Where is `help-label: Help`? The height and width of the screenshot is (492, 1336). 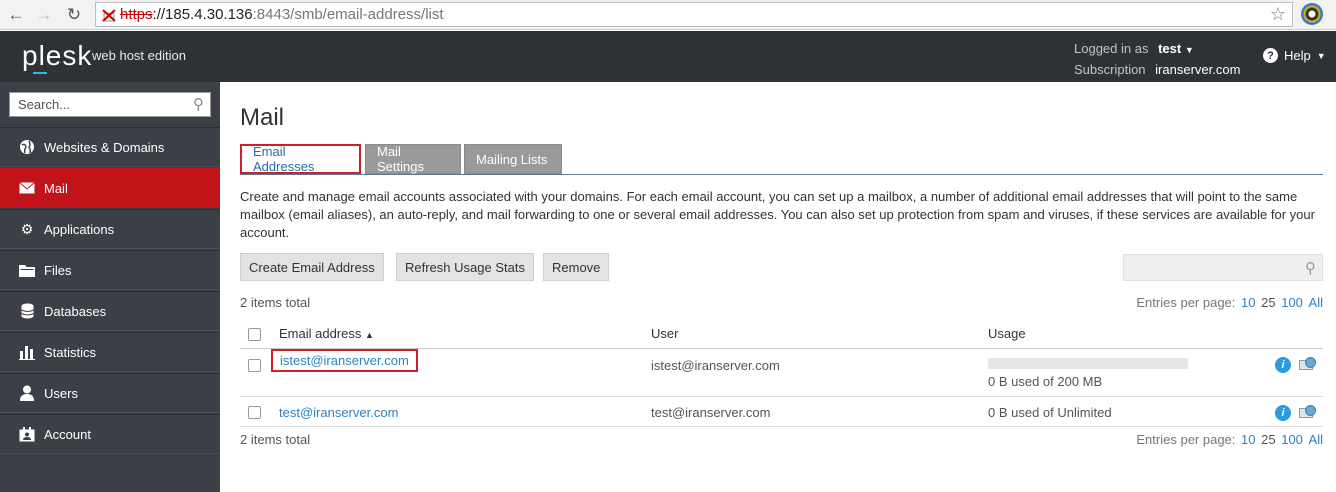
help-label: Help is located at coordinates (1297, 55).